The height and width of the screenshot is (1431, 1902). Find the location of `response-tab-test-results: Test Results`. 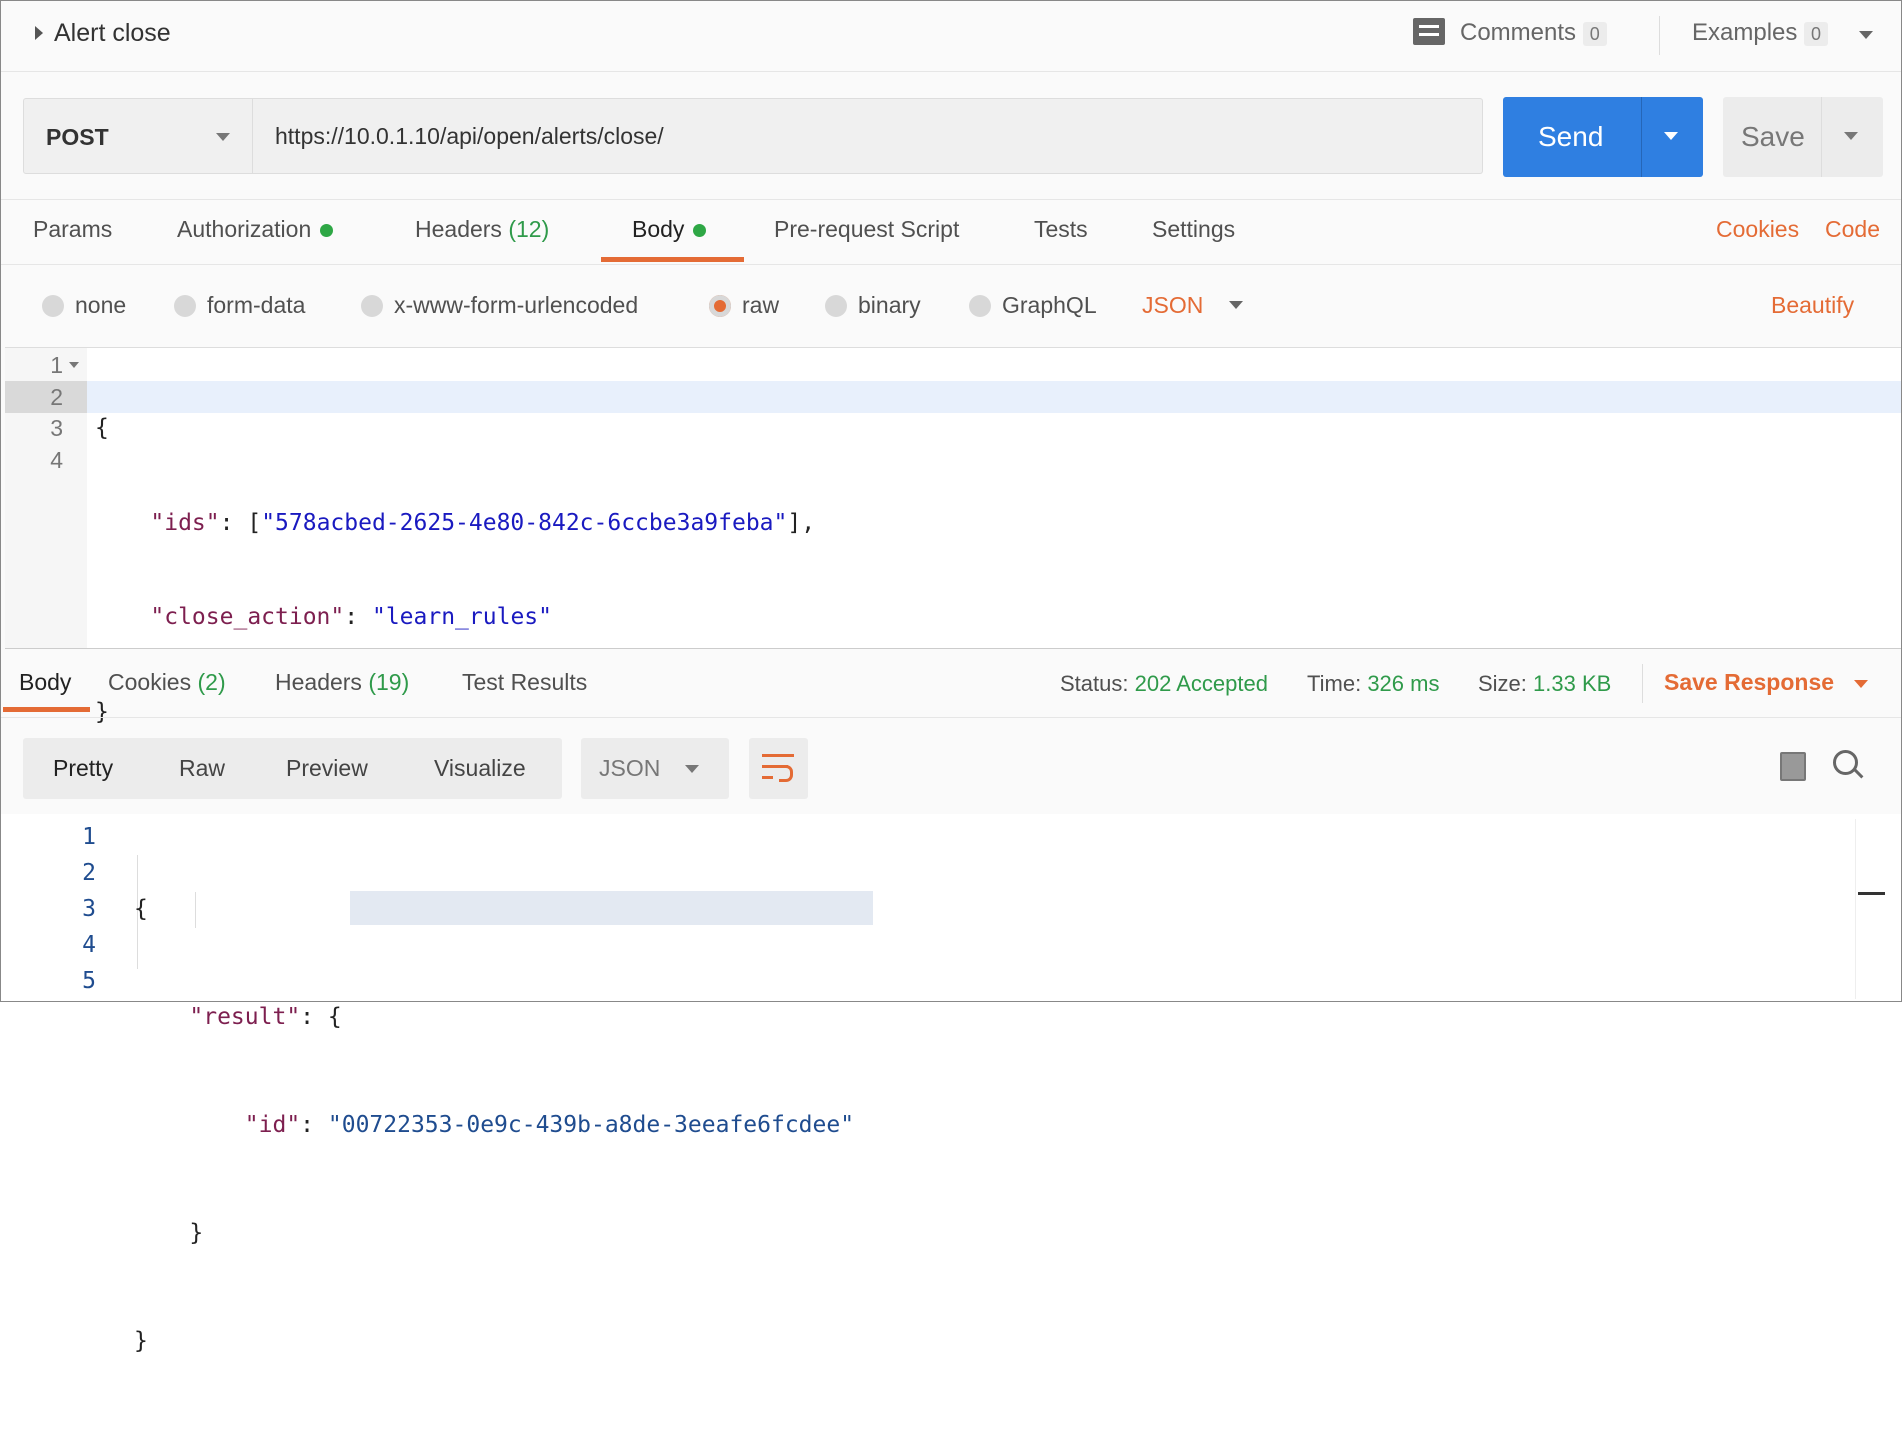

response-tab-test-results: Test Results is located at coordinates (524, 682).